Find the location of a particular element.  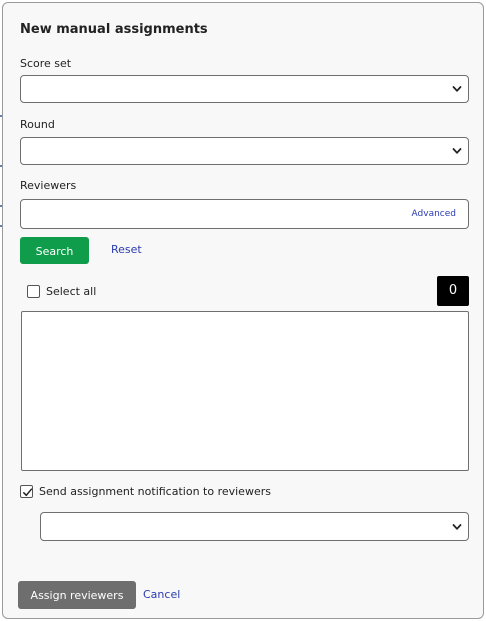

assign-reviewers-button: Assign reviewers is located at coordinates (77, 595).